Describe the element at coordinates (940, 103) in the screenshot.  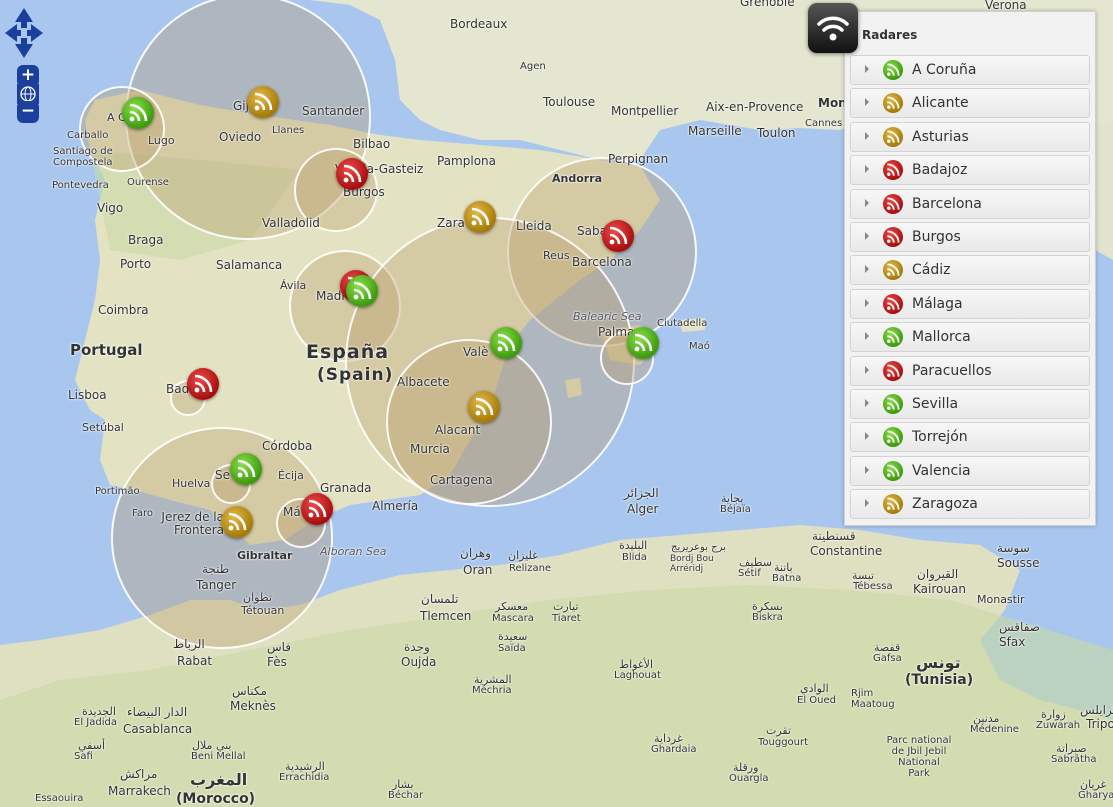
I see `radar-name: Alicante` at that location.